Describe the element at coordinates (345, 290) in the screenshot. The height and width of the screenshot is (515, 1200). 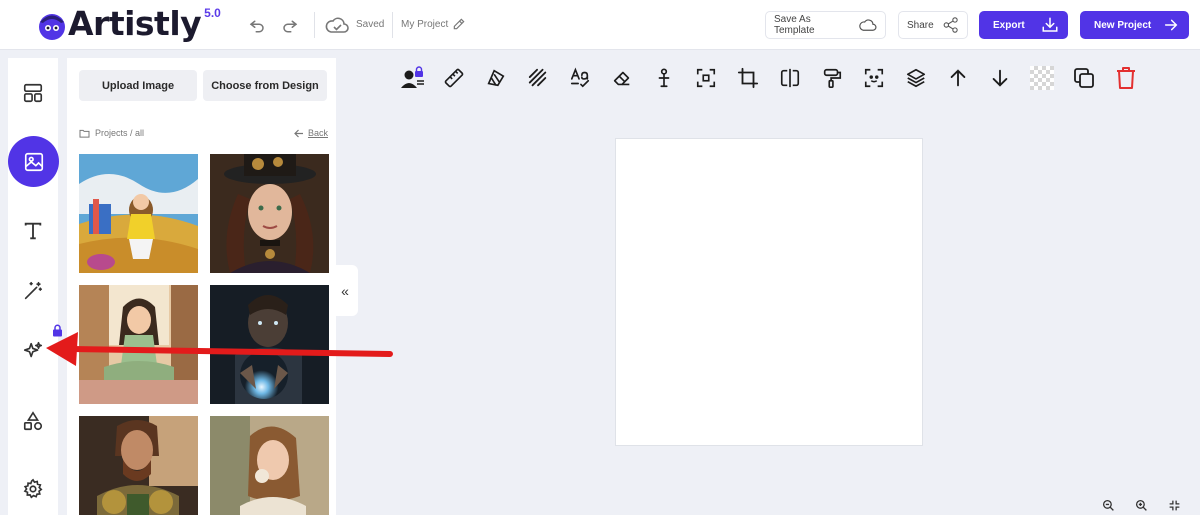
I see `collapse-panel-button: «` at that location.